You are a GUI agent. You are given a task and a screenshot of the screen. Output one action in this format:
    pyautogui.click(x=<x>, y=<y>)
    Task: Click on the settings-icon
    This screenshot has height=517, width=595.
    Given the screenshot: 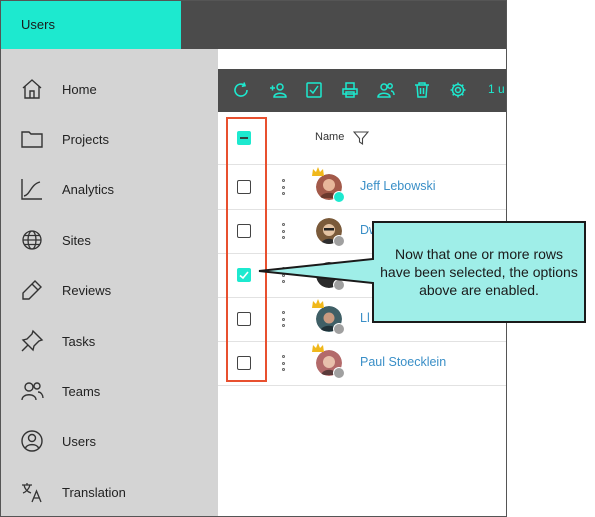 What is the action you would take?
    pyautogui.click(x=458, y=90)
    